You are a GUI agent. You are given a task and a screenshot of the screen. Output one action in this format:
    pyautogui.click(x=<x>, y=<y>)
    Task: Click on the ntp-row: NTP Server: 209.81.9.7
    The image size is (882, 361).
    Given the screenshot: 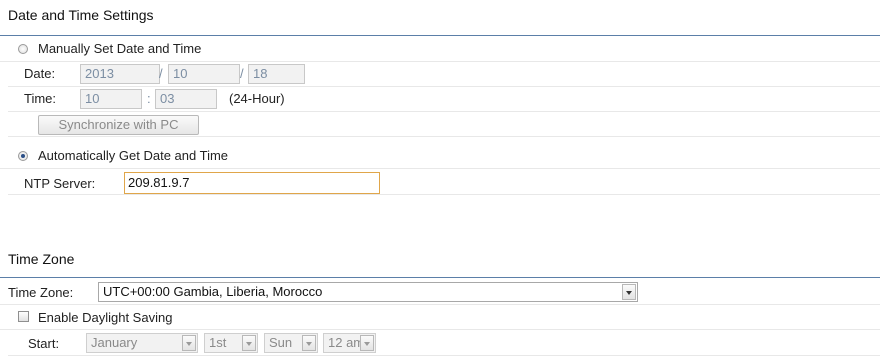 What is the action you would take?
    pyautogui.click(x=444, y=182)
    